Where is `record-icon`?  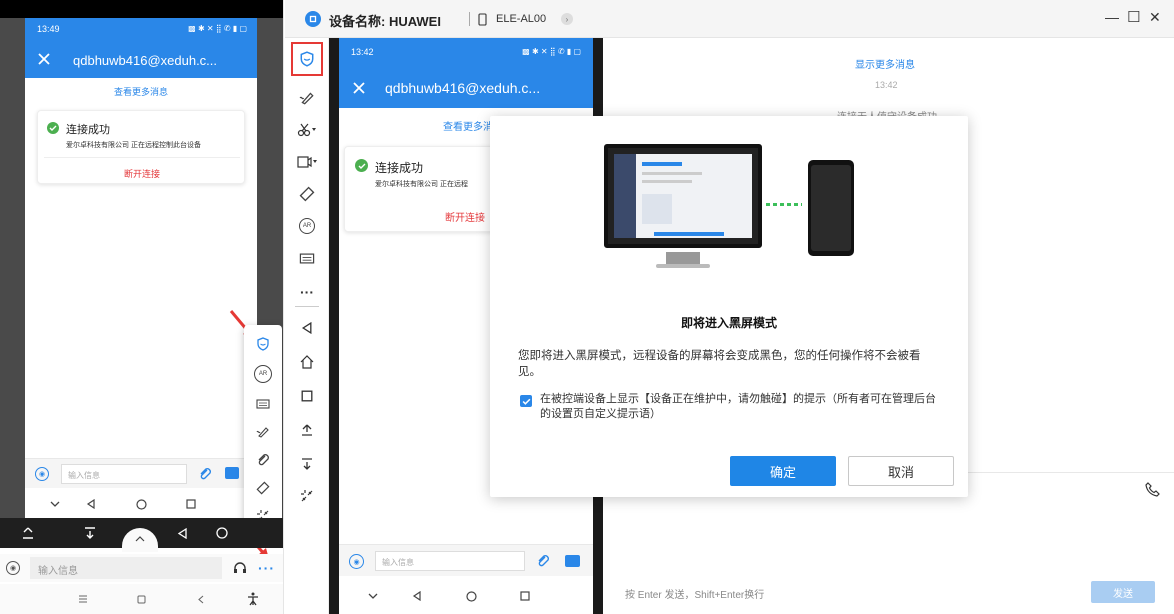
record-icon is located at coordinates (307, 162).